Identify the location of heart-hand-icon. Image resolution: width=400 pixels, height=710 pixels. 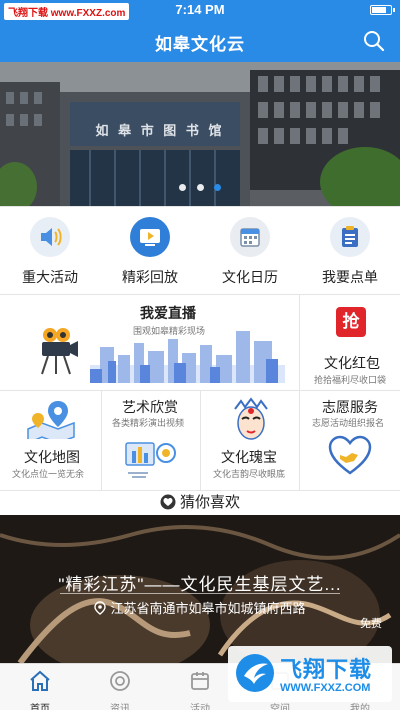
(350, 455).